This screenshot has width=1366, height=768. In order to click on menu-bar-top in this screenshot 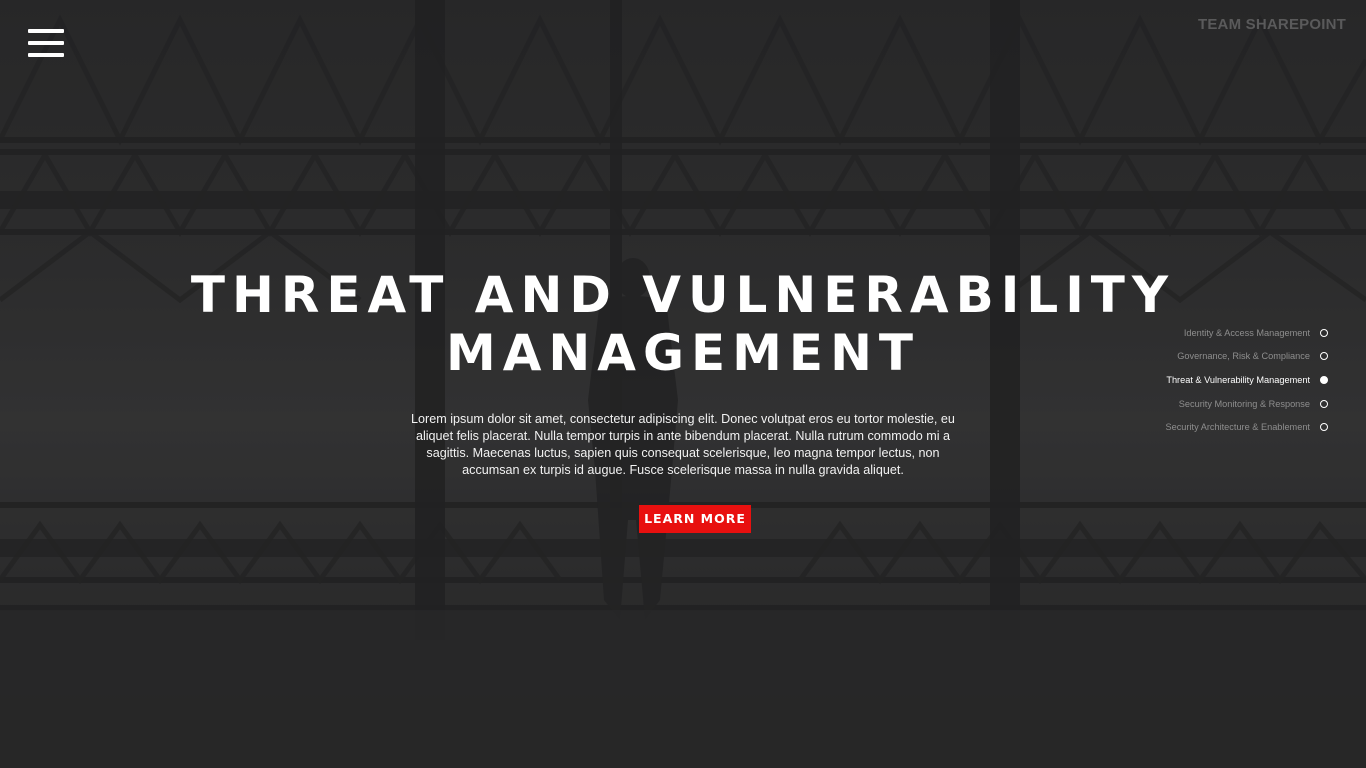, I will do `click(46, 31)`.